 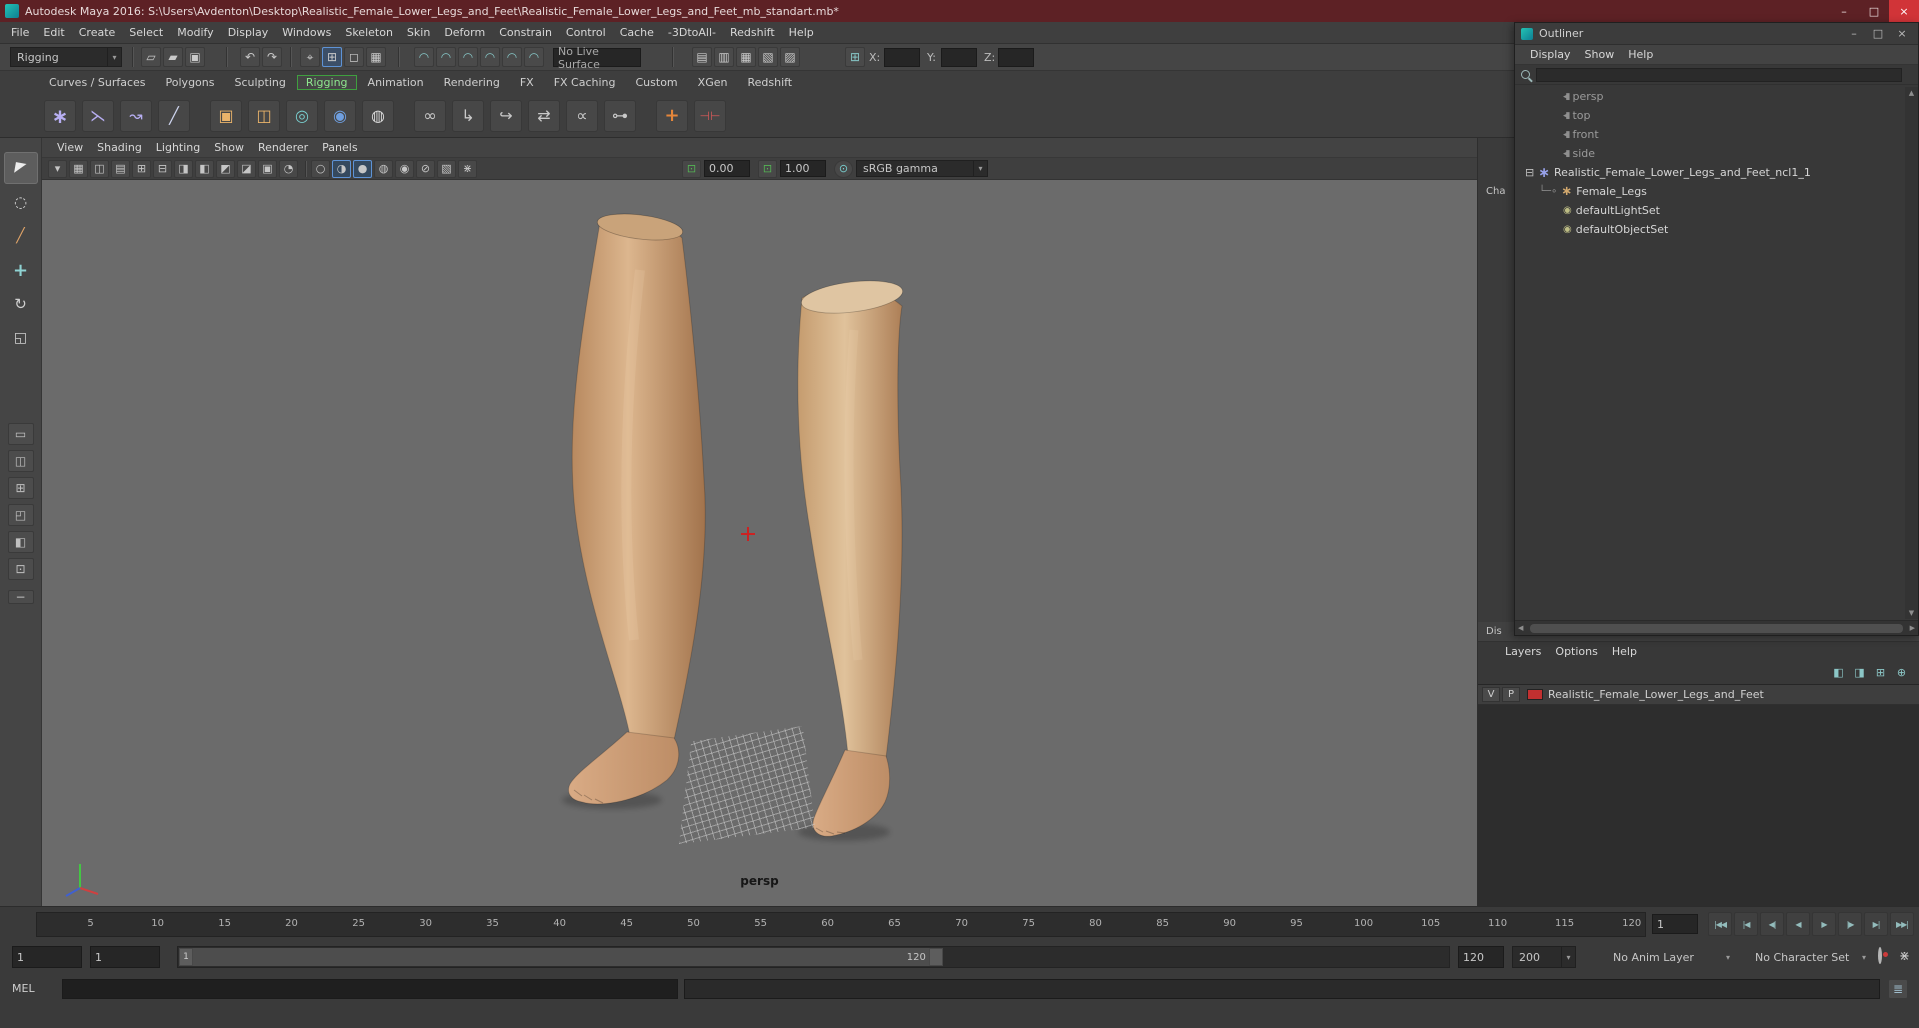 What do you see at coordinates (20, 461) in the screenshot?
I see `layout-two-pane-button: ◫` at bounding box center [20, 461].